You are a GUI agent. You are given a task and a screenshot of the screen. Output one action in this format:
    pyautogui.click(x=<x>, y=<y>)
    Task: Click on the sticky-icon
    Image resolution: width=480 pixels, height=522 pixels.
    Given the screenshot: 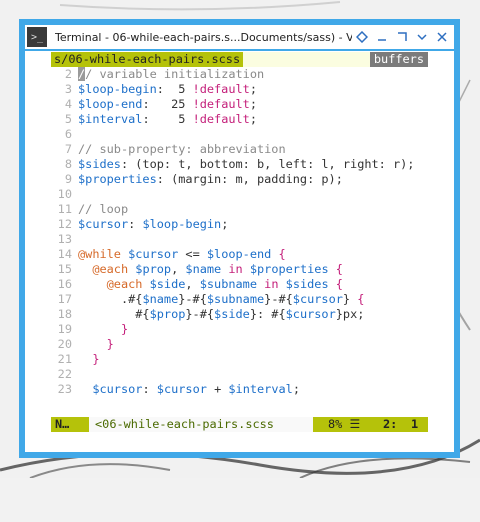 What is the action you would take?
    pyautogui.click(x=362, y=37)
    